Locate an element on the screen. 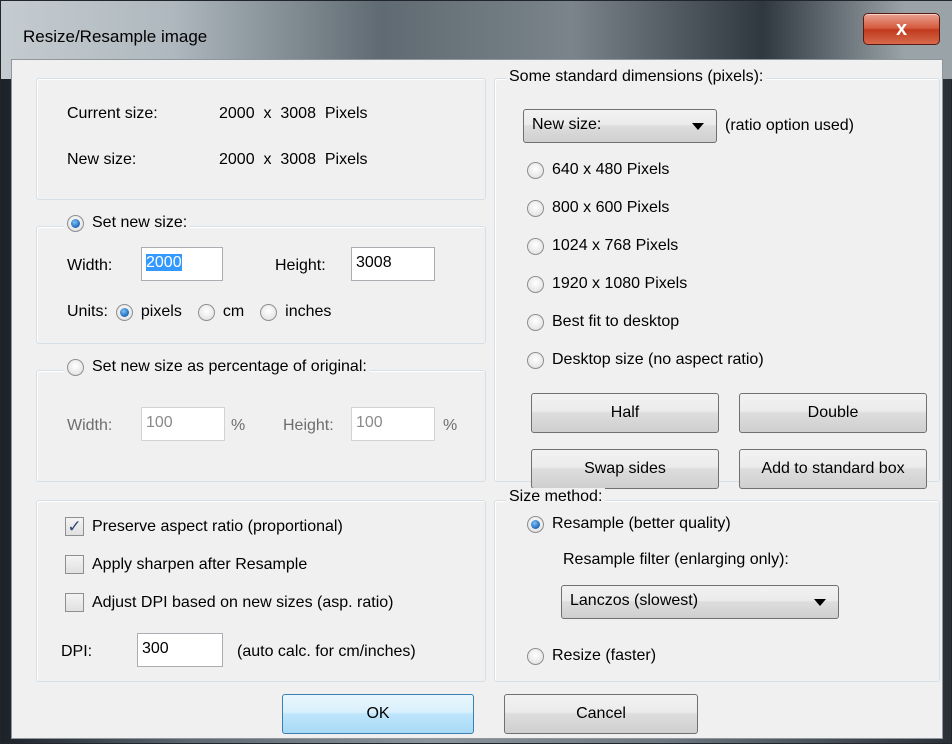 This screenshot has width=952, height=744. std-800-radio is located at coordinates (535, 208).